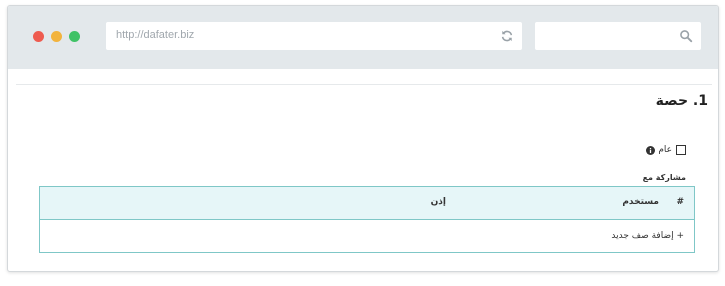  Describe the element at coordinates (640, 202) in the screenshot. I see `column-user: مستخدم` at that location.